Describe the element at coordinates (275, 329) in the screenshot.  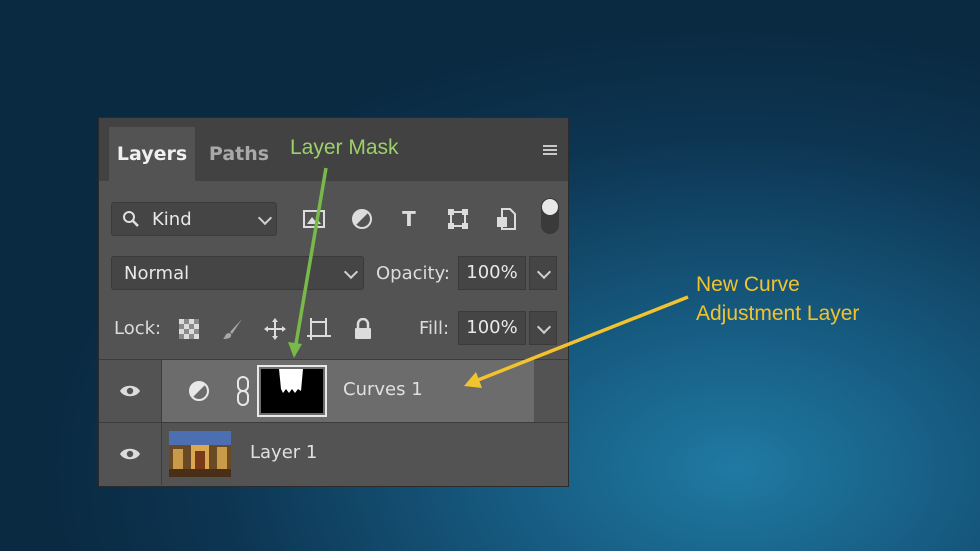
I see `lock-position-icon` at that location.